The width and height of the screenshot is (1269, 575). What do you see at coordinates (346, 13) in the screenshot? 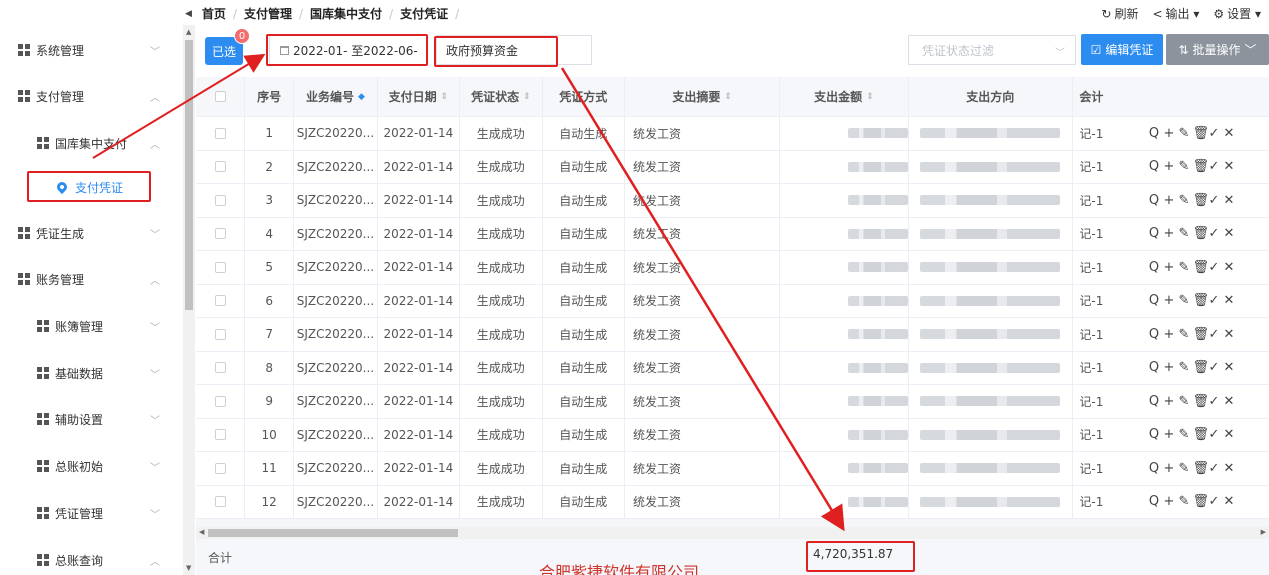
I see `breadcrumb-treasury: 国库集中支付` at bounding box center [346, 13].